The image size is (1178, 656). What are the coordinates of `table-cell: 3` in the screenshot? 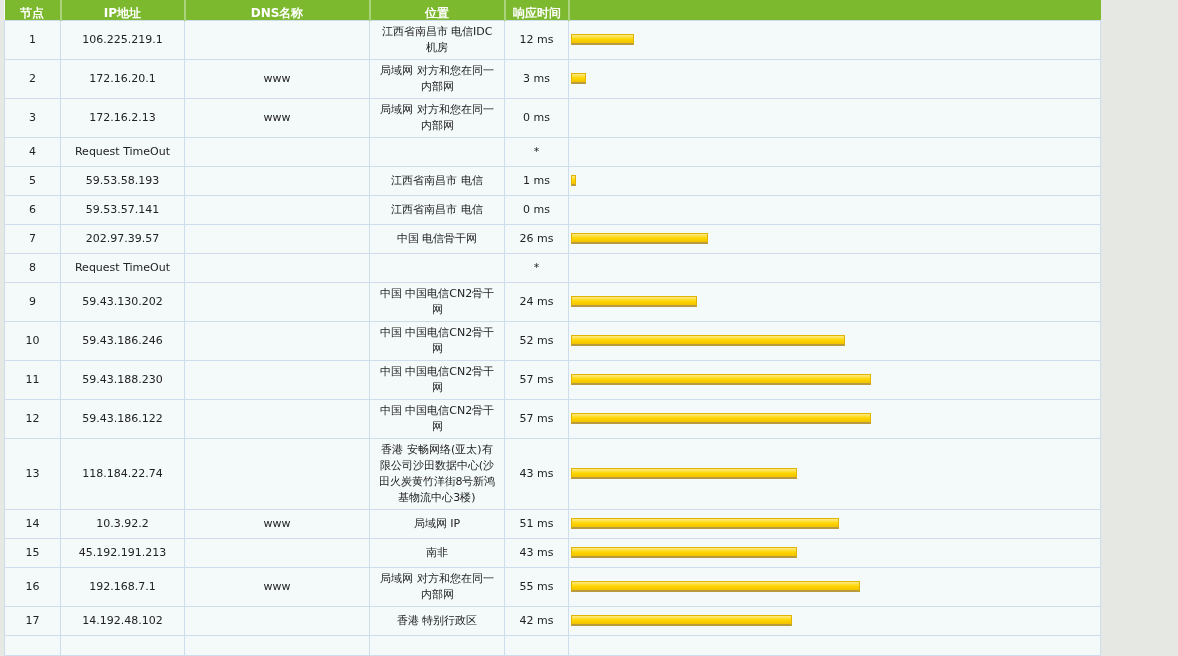 It's located at (32, 117).